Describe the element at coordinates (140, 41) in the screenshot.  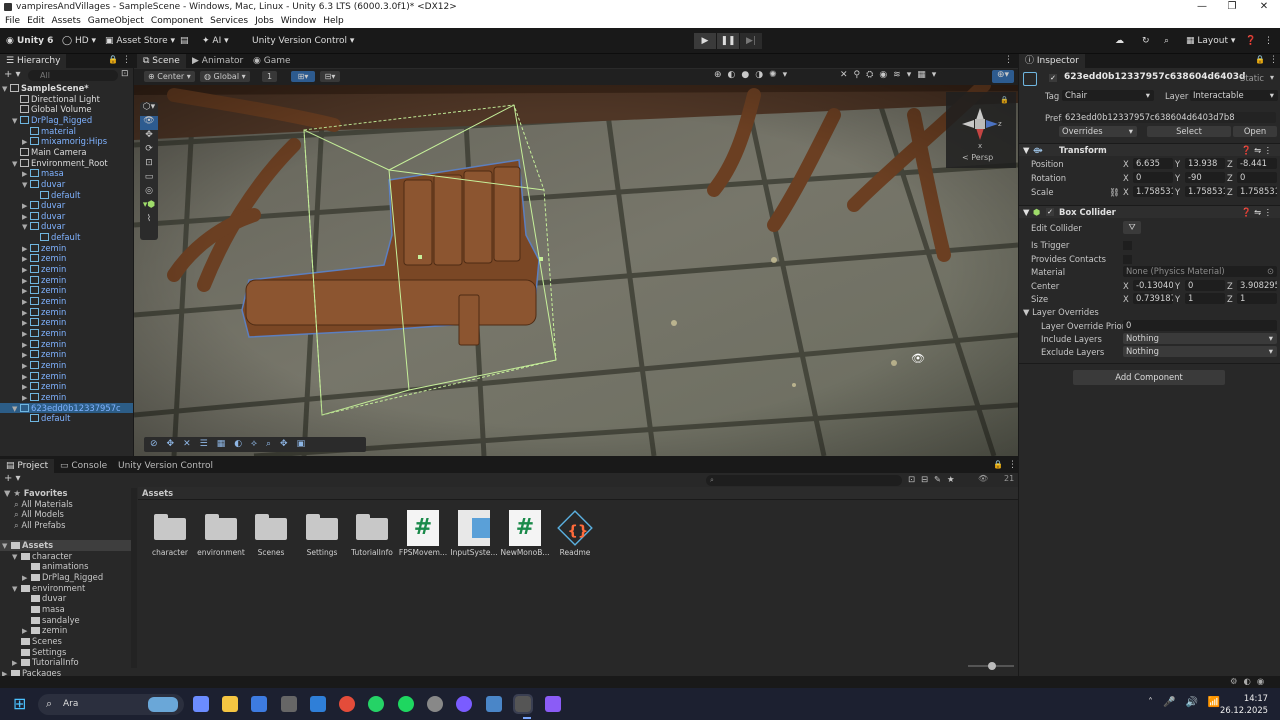
I see `asset-store-button: ▣ Asset Store ▾` at that location.